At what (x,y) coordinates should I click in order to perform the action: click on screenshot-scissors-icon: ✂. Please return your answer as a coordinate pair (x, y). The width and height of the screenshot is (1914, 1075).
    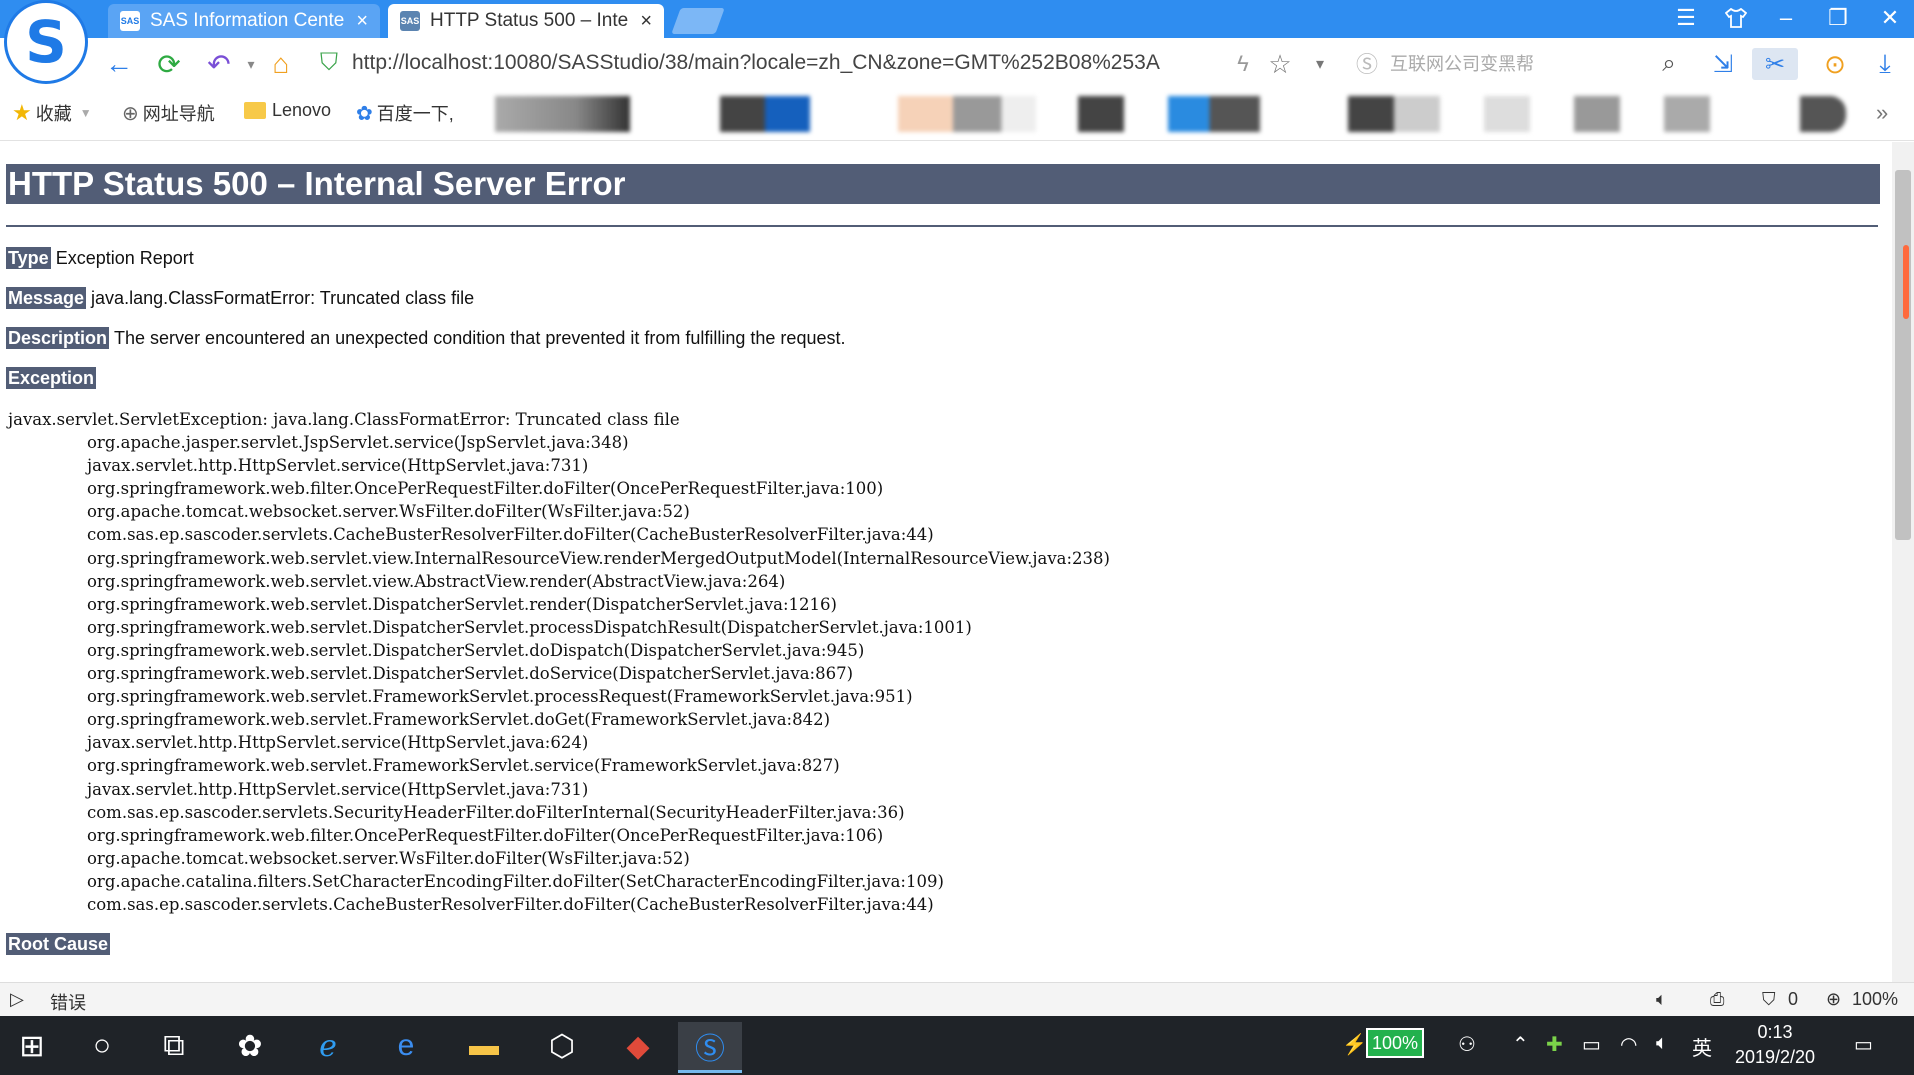
    Looking at the image, I should click on (1775, 64).